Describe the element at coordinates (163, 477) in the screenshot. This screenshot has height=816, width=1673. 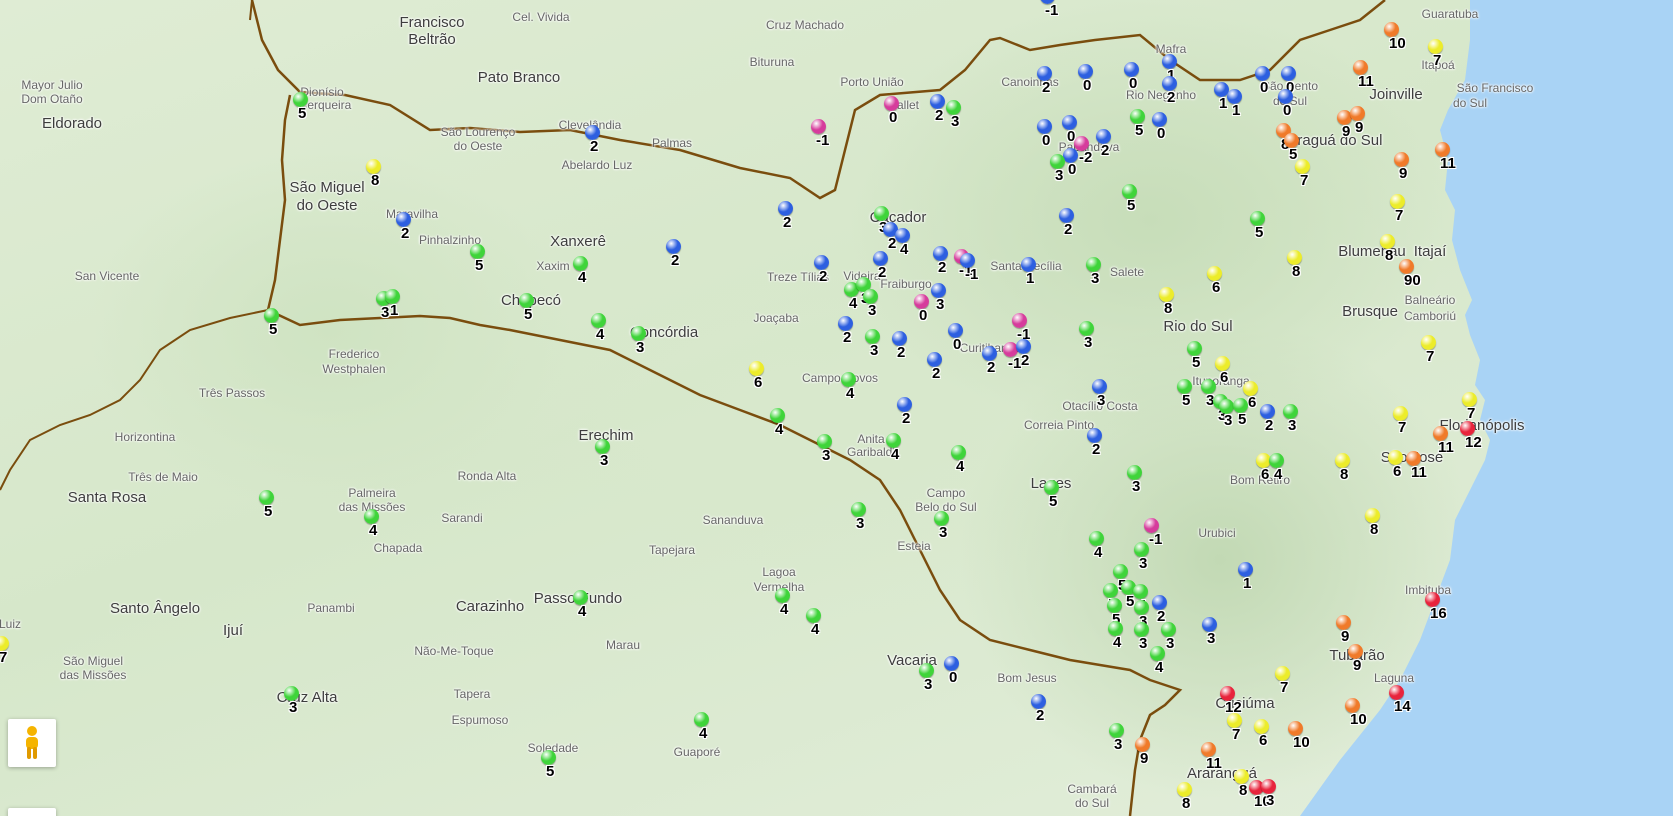
I see `place-label: Três de Maio` at that location.